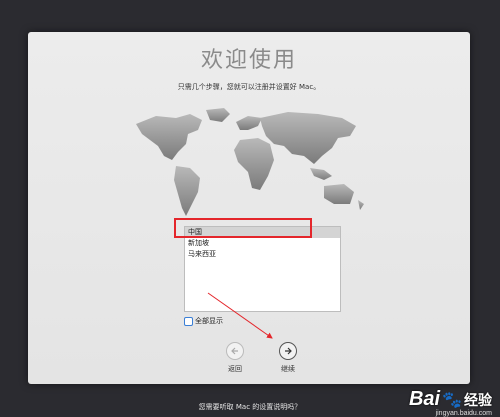 Image resolution: width=500 pixels, height=417 pixels. I want to click on watermark-url: jingyan.baidu.com, so click(463, 413).